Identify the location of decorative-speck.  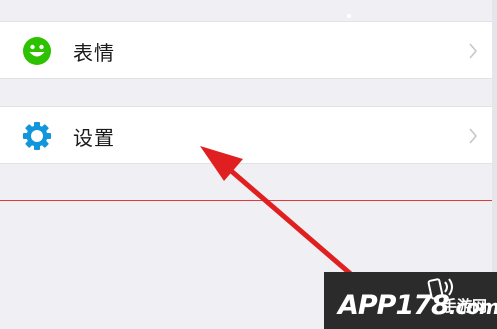
(349, 16).